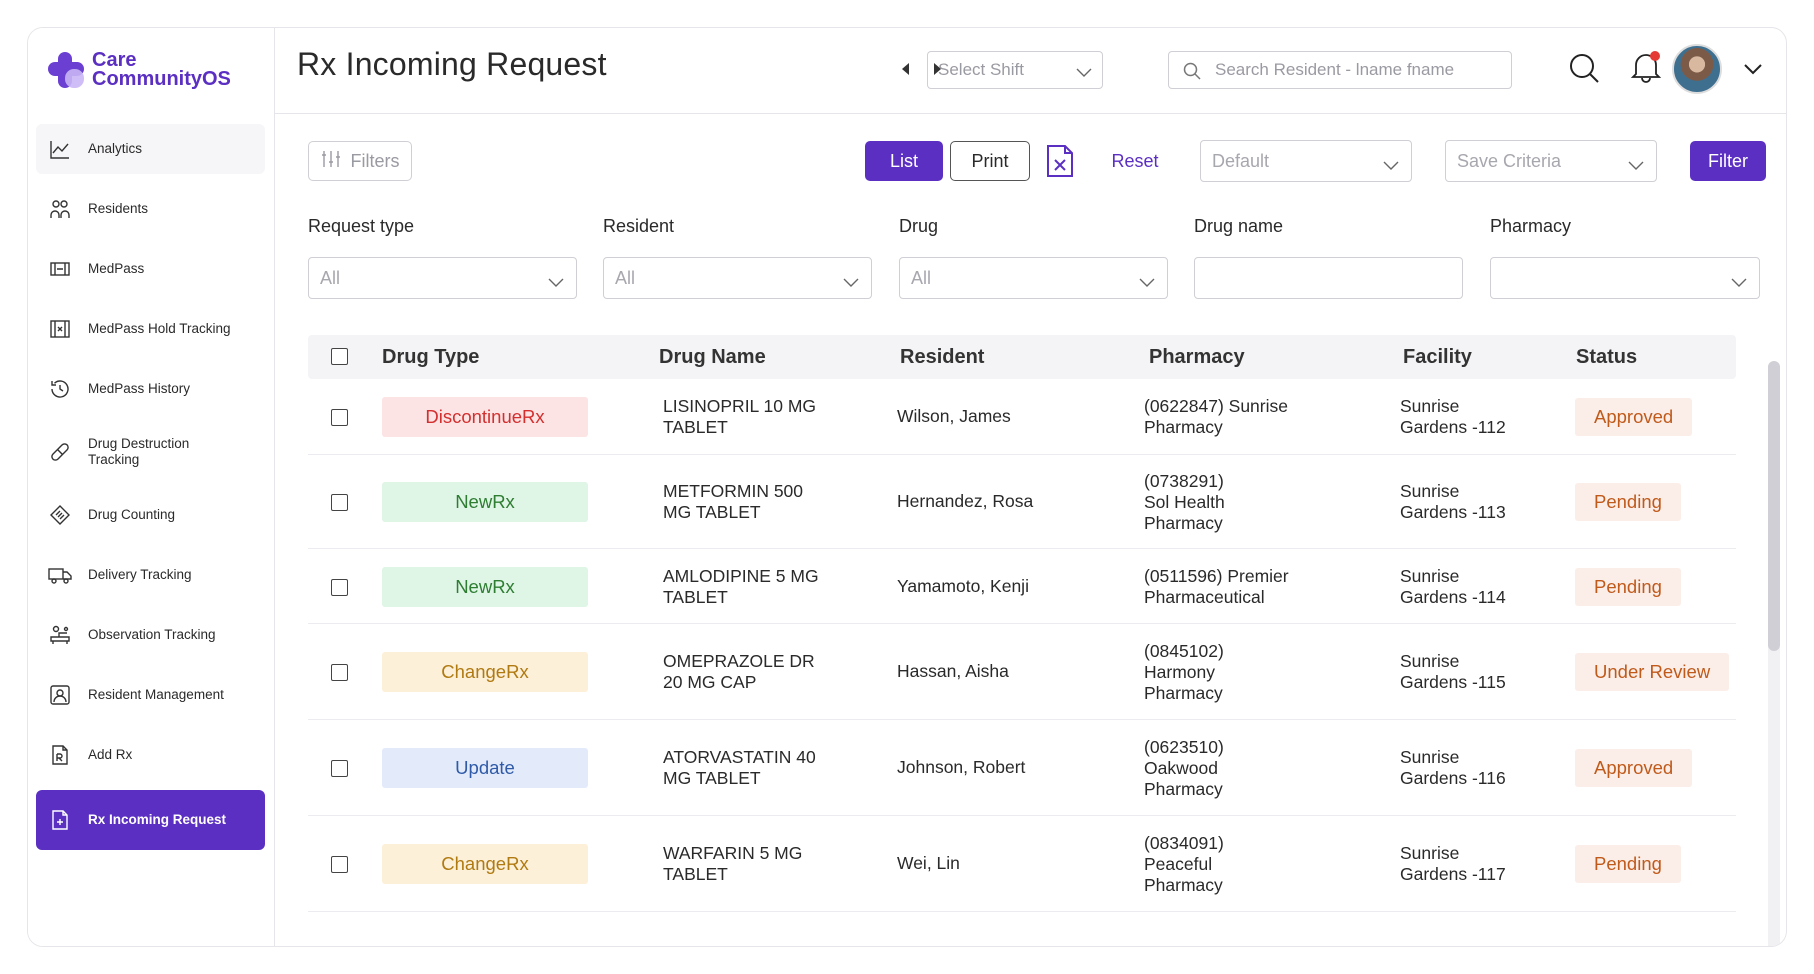 The width and height of the screenshot is (1814, 974). What do you see at coordinates (1606, 357) in the screenshot?
I see `column-status: Status` at bounding box center [1606, 357].